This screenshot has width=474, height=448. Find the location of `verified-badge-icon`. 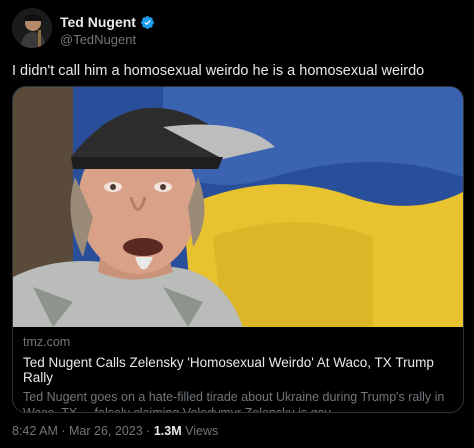

verified-badge-icon is located at coordinates (147, 22).